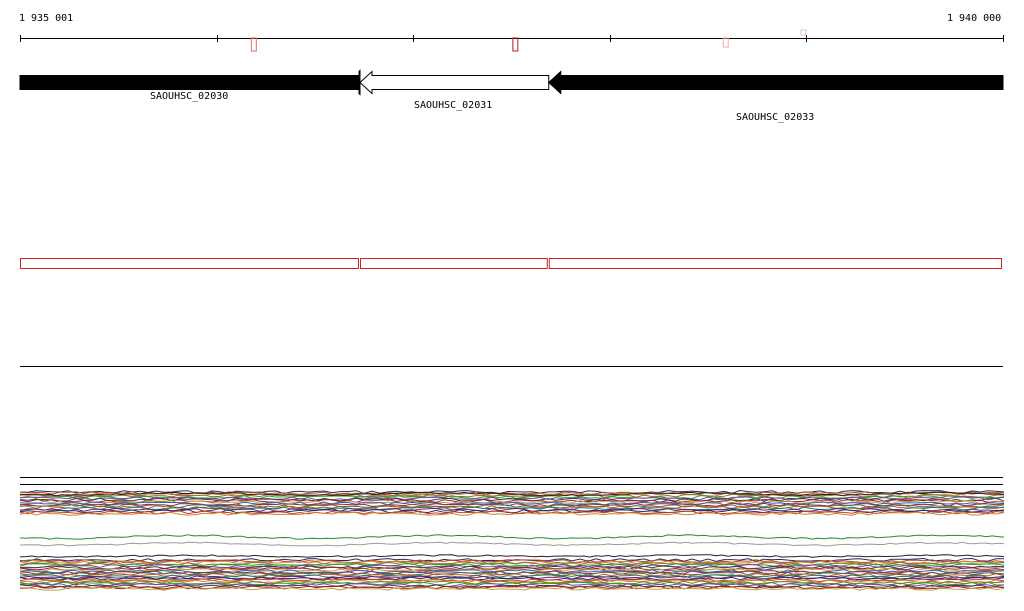  I want to click on coordinate-ruler, so click(512, 38).